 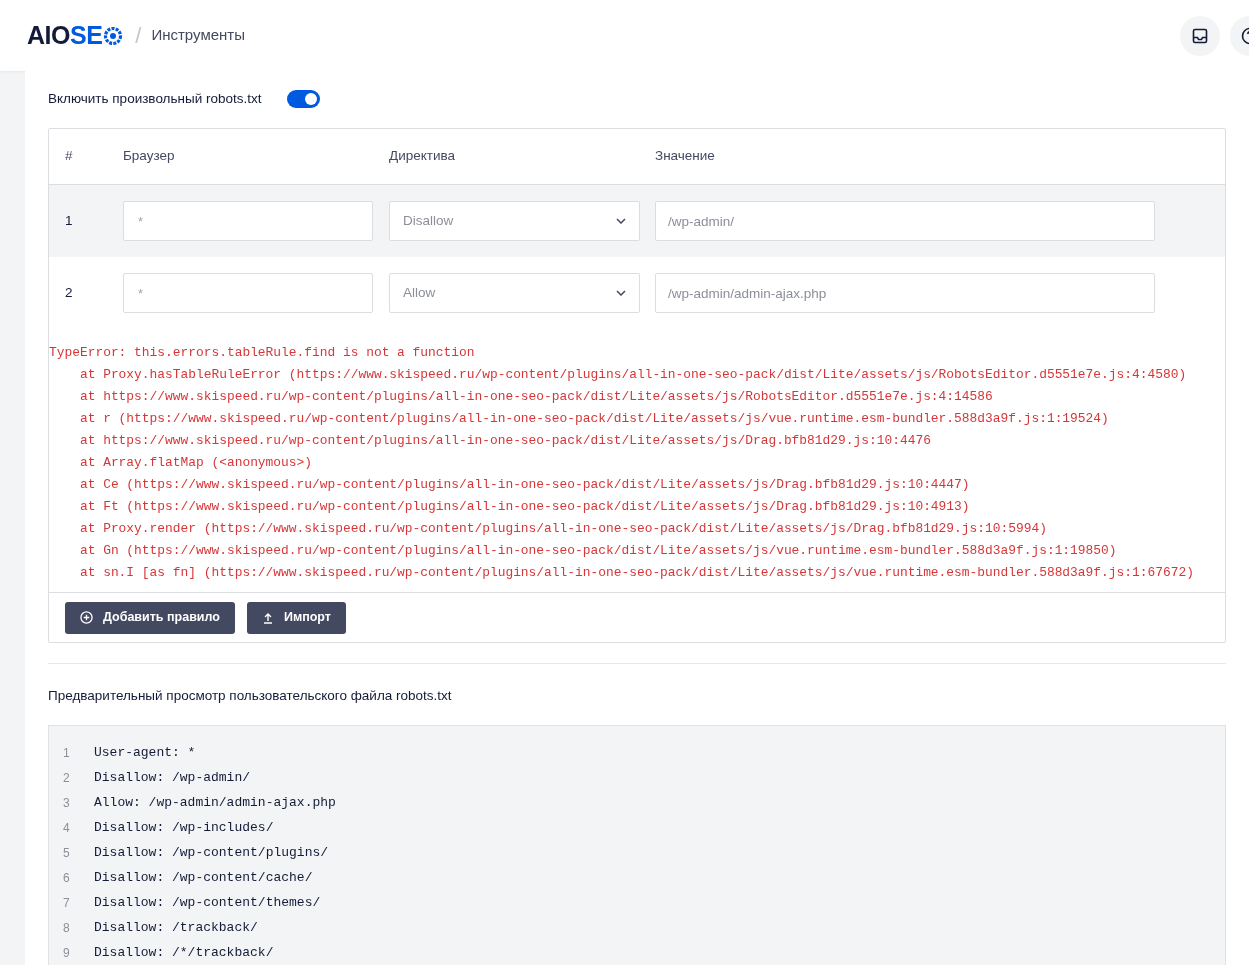 What do you see at coordinates (69, 292) in the screenshot?
I see `row-number: 2` at bounding box center [69, 292].